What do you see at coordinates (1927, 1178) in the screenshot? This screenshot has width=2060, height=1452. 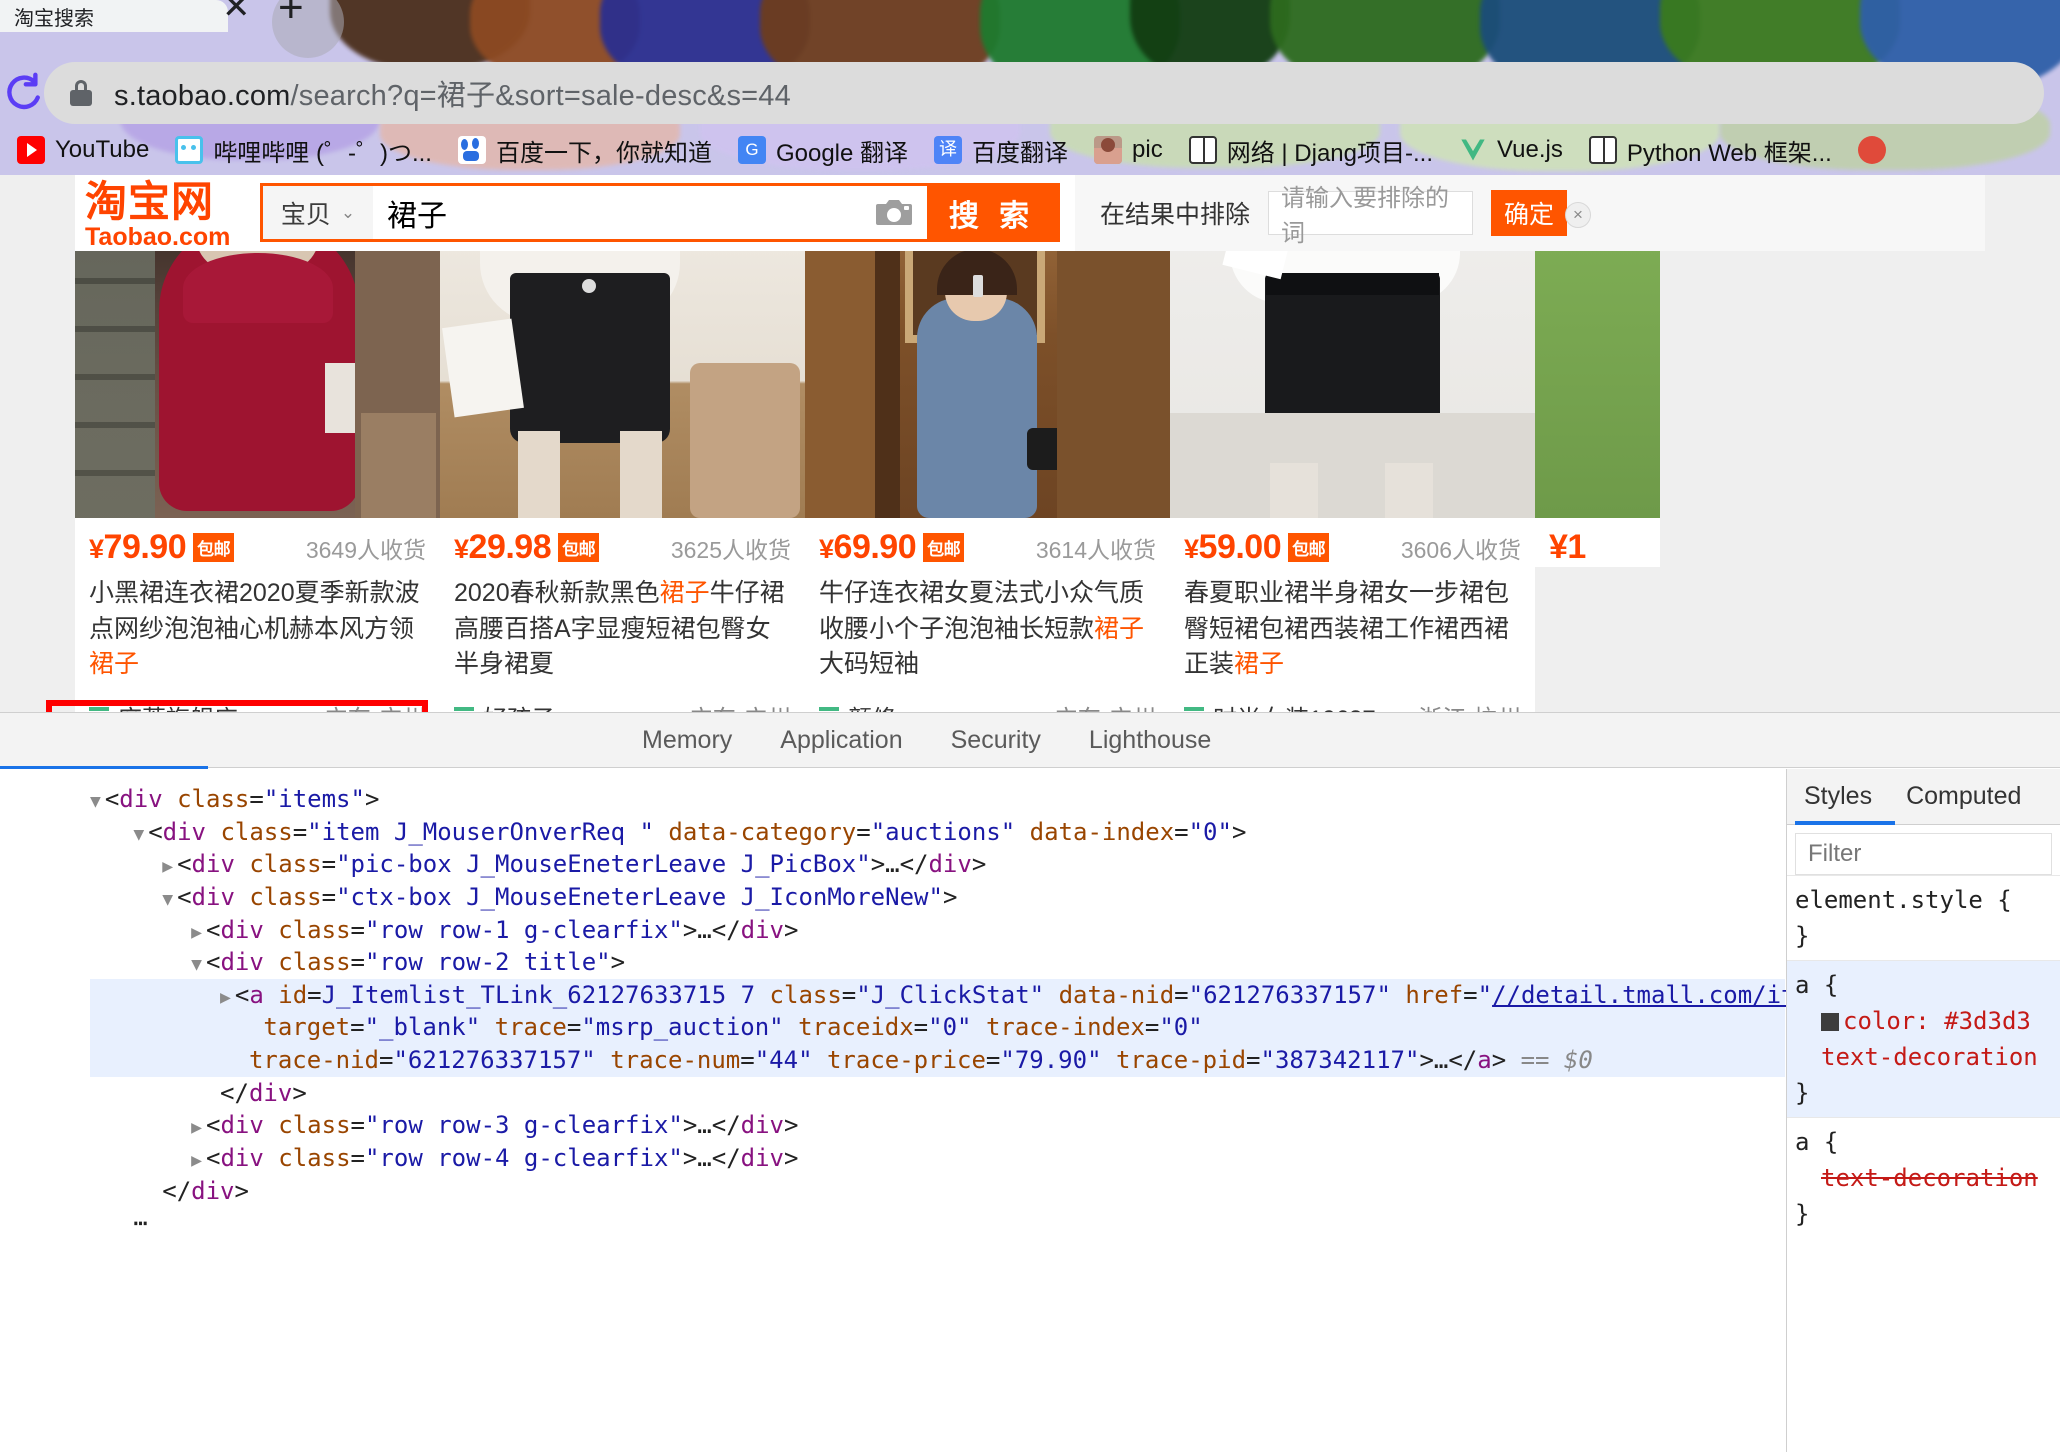 I see `style-property-text-decoration-overridden: text-decoration` at bounding box center [1927, 1178].